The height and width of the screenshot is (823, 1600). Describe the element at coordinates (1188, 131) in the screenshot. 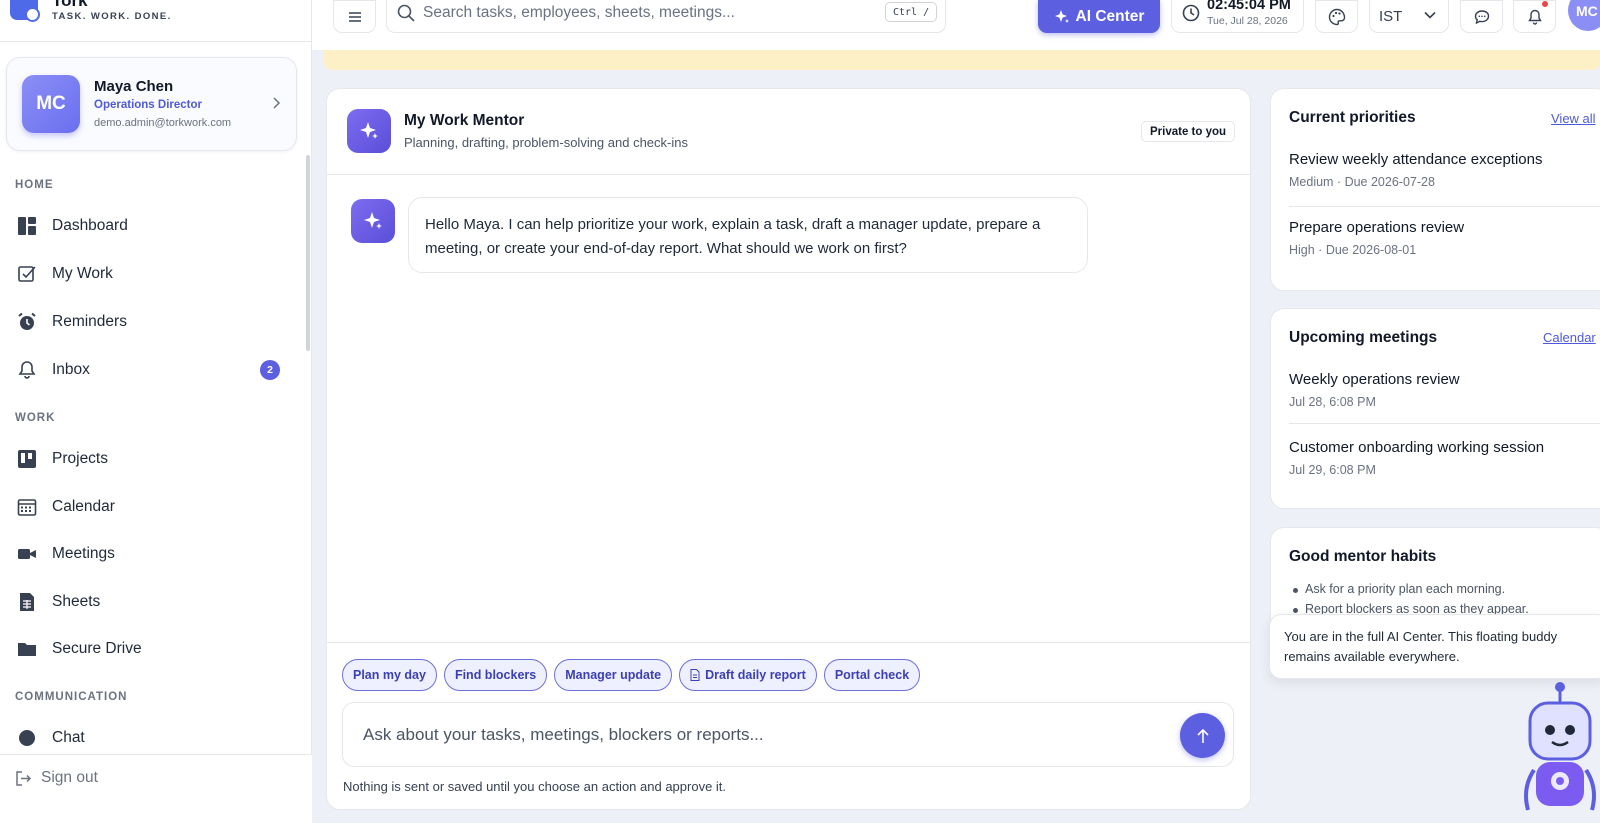

I see `privacy-badge: Private to you` at that location.